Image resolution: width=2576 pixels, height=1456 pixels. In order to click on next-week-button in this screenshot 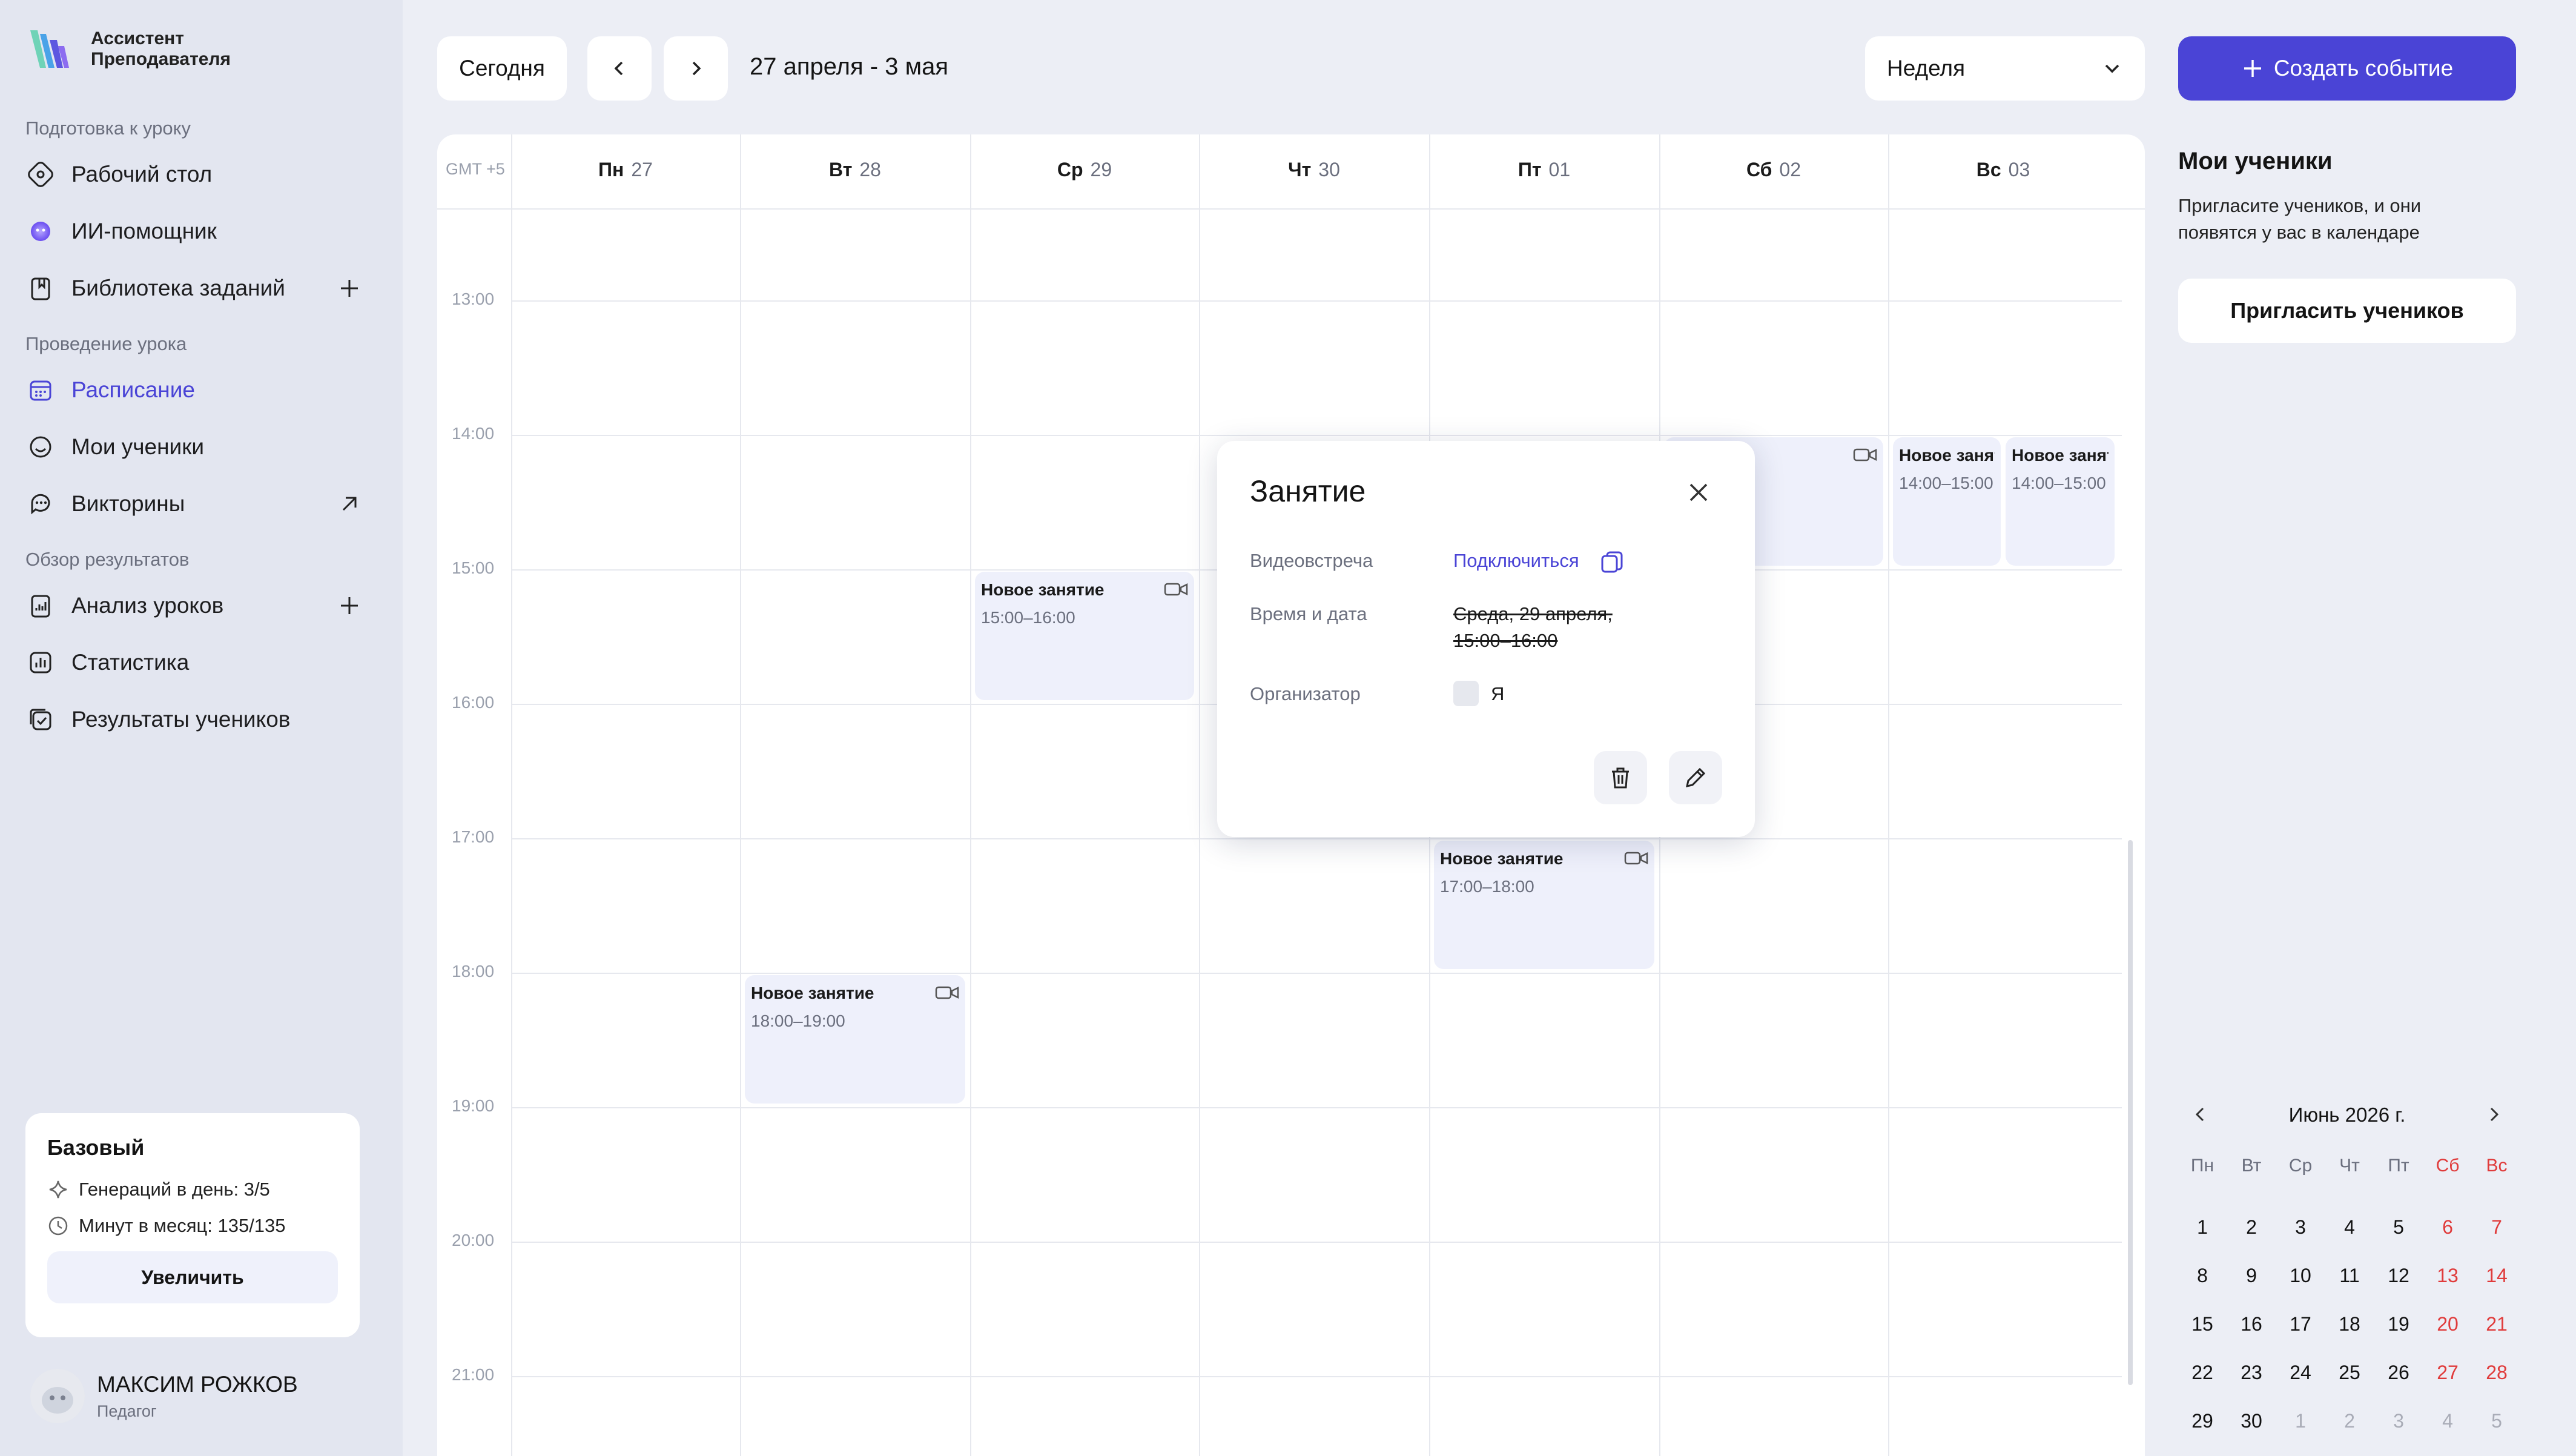, I will do `click(696, 68)`.